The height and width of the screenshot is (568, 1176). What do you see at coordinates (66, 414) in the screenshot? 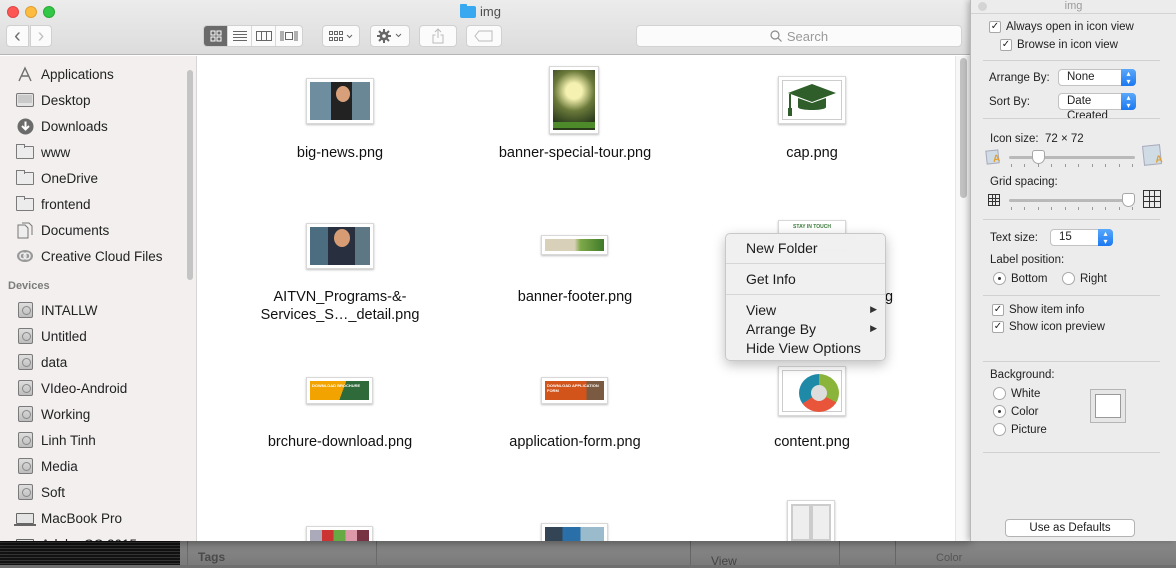
I see `sidebar-item-label: Working` at bounding box center [66, 414].